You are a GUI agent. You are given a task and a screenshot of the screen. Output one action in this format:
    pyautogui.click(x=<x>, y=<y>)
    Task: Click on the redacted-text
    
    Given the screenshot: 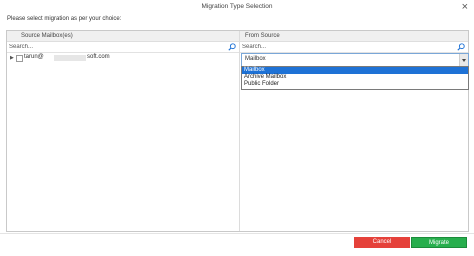 What is the action you would take?
    pyautogui.click(x=70, y=58)
    